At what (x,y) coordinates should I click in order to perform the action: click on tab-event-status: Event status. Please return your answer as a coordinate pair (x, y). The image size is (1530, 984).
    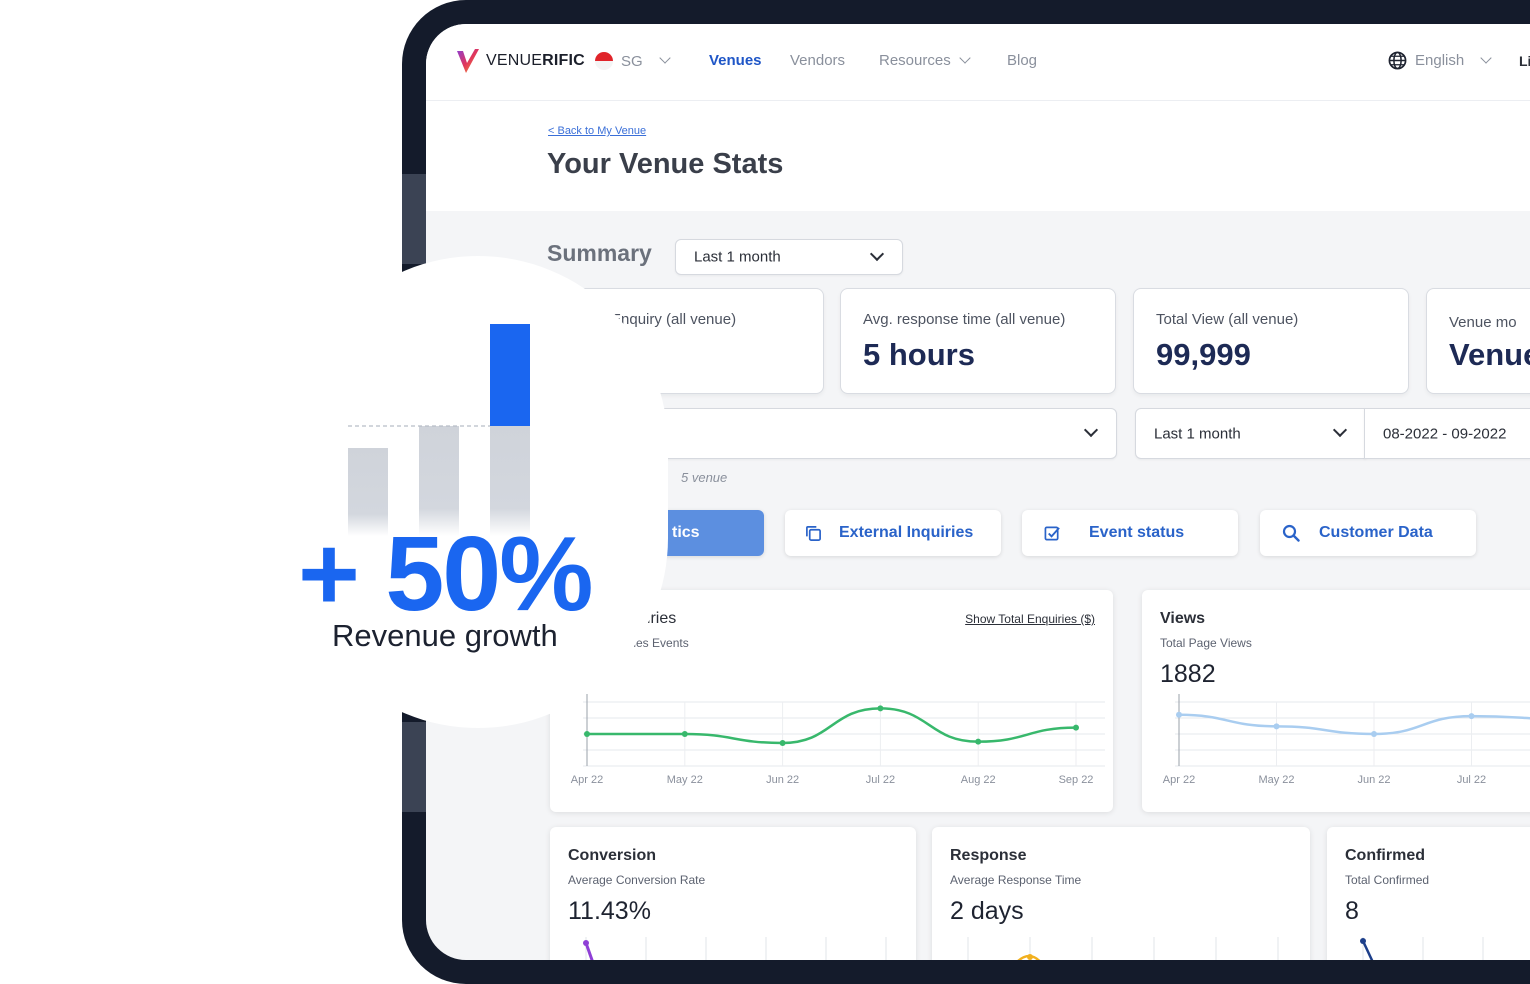
    Looking at the image, I should click on (1130, 533).